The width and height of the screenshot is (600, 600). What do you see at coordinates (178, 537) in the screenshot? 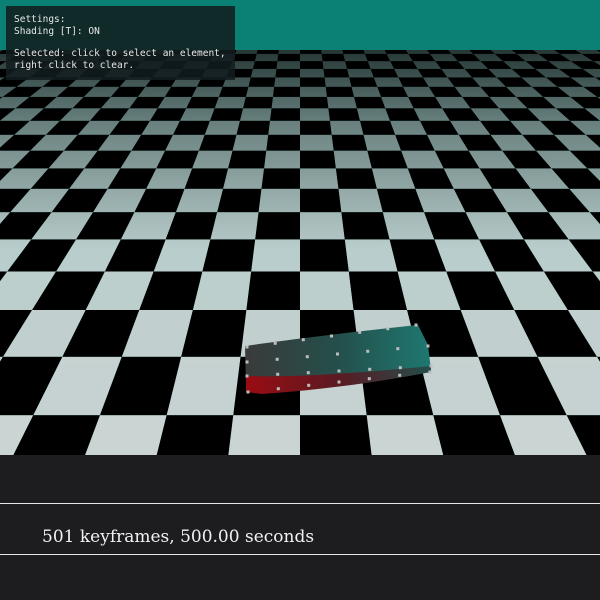
I see `keyframe-info: 501 keyframes, 500.00 seconds` at bounding box center [178, 537].